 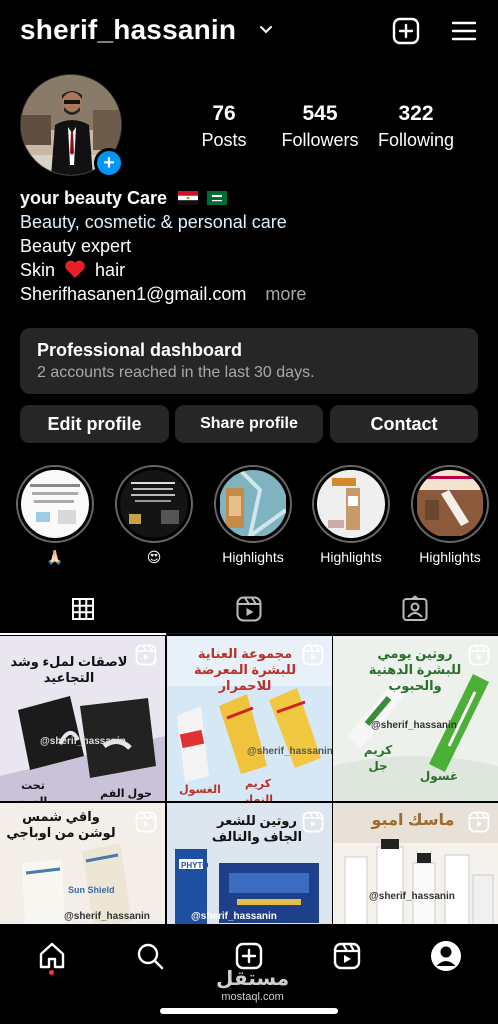 I want to click on notification-dot, so click(x=51, y=972).